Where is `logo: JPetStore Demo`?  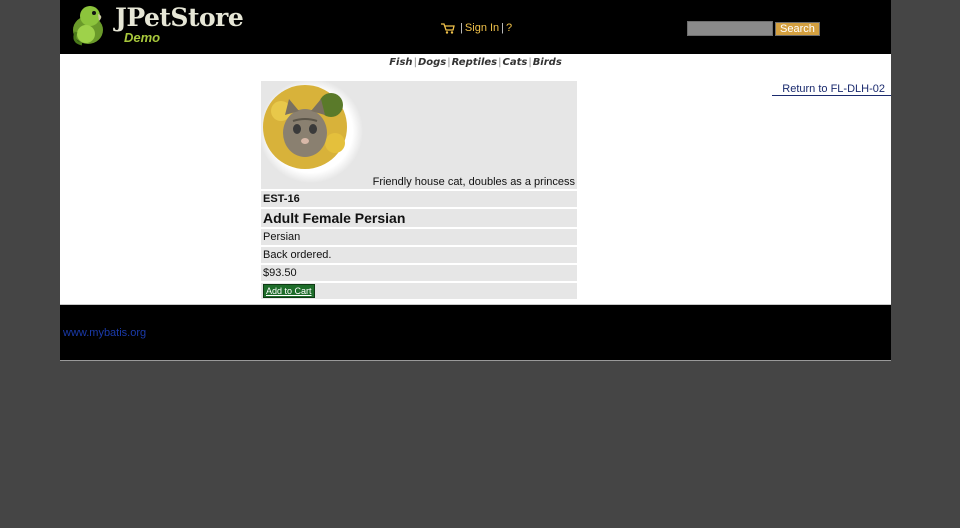
logo: JPetStore Demo is located at coordinates (156, 24).